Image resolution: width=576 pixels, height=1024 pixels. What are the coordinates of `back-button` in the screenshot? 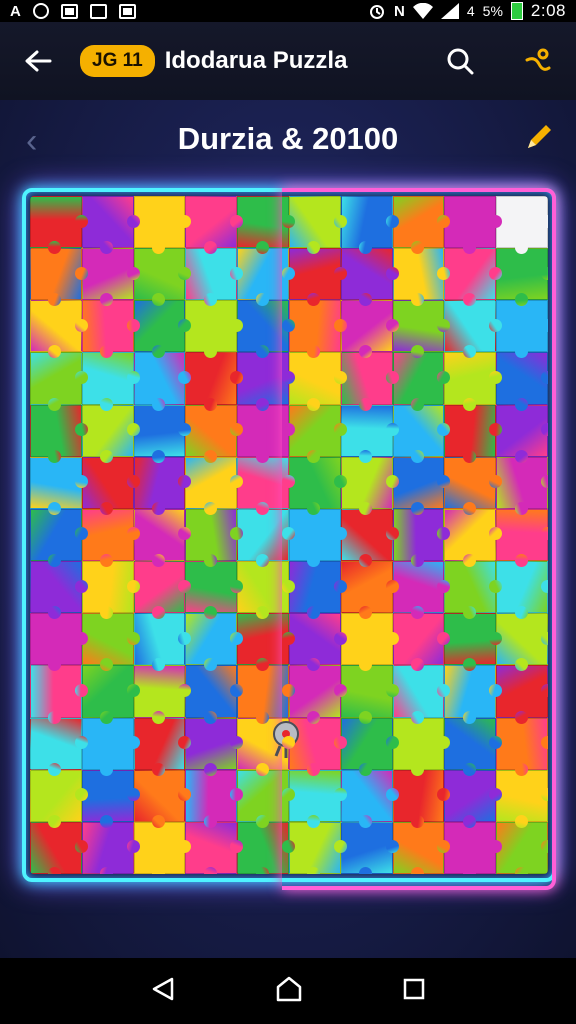 It's located at (38, 61).